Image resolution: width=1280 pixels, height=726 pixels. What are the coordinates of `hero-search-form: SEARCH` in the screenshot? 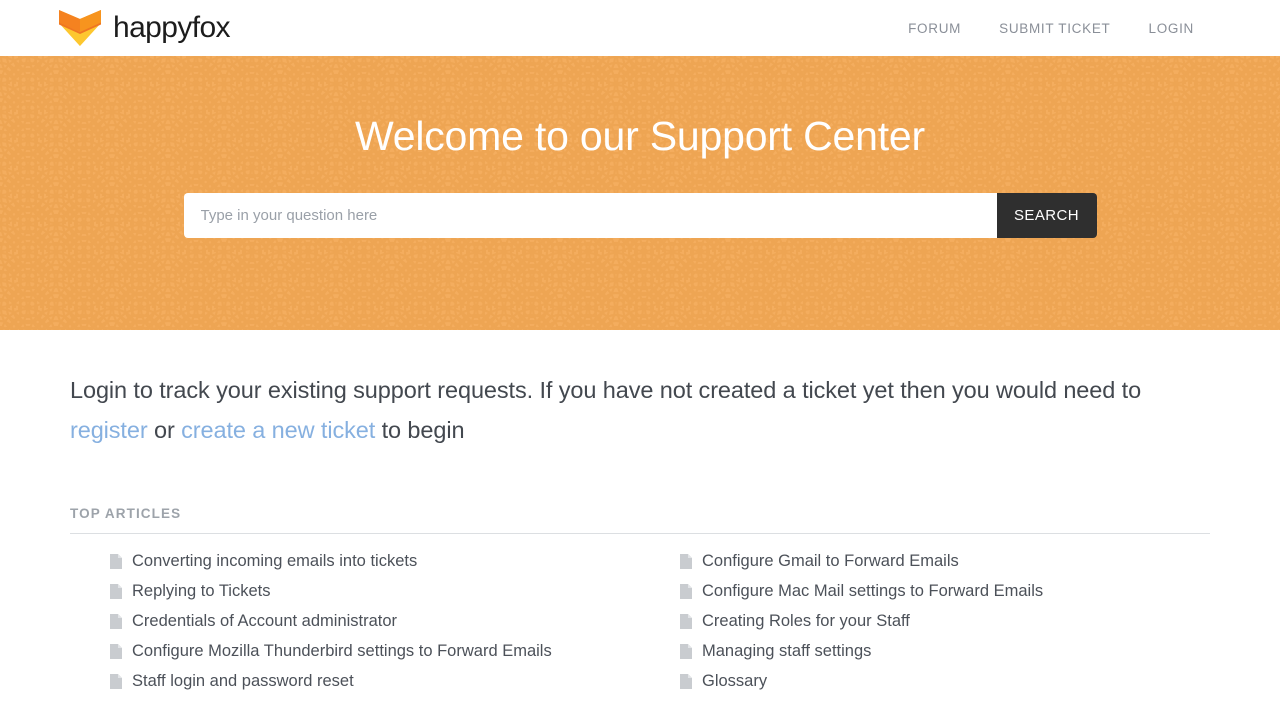 It's located at (640, 215).